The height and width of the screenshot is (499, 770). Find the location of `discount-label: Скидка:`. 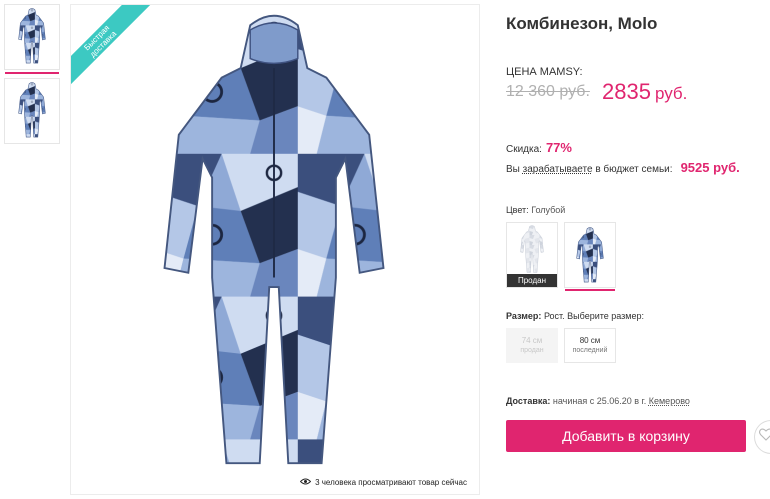

discount-label: Скидка: is located at coordinates (524, 149).